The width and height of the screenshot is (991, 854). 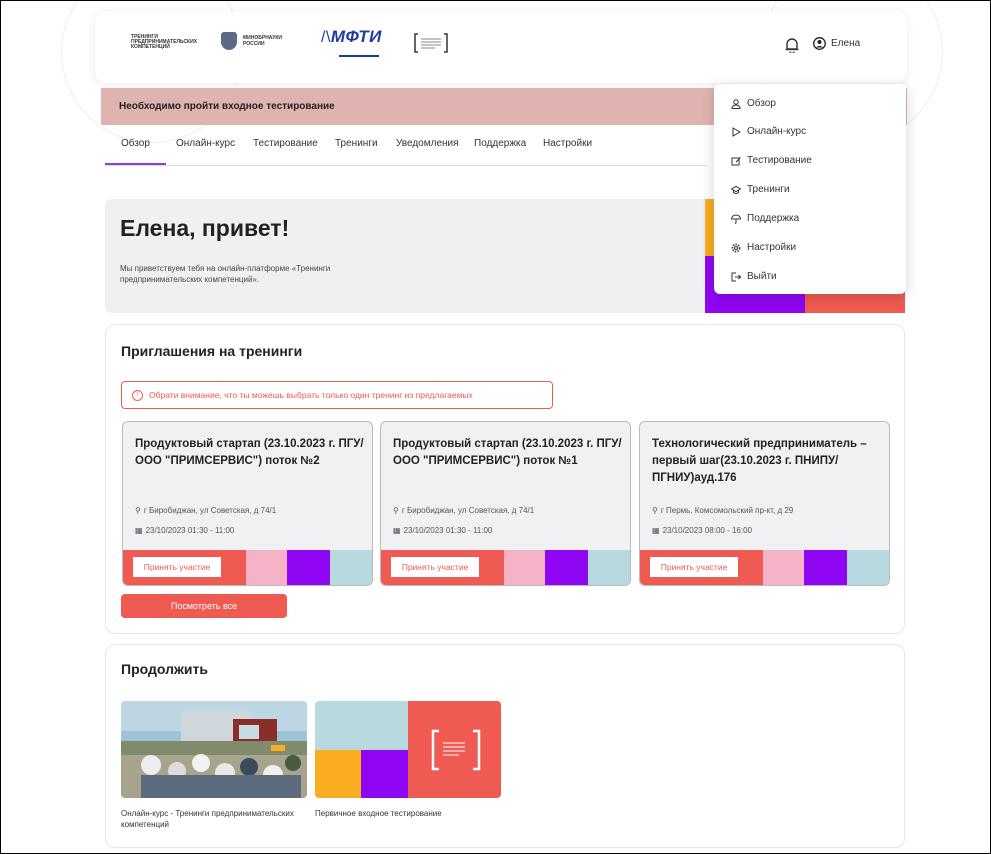 I want to click on invitations-title: Приглашения на тренинги, so click(x=212, y=351).